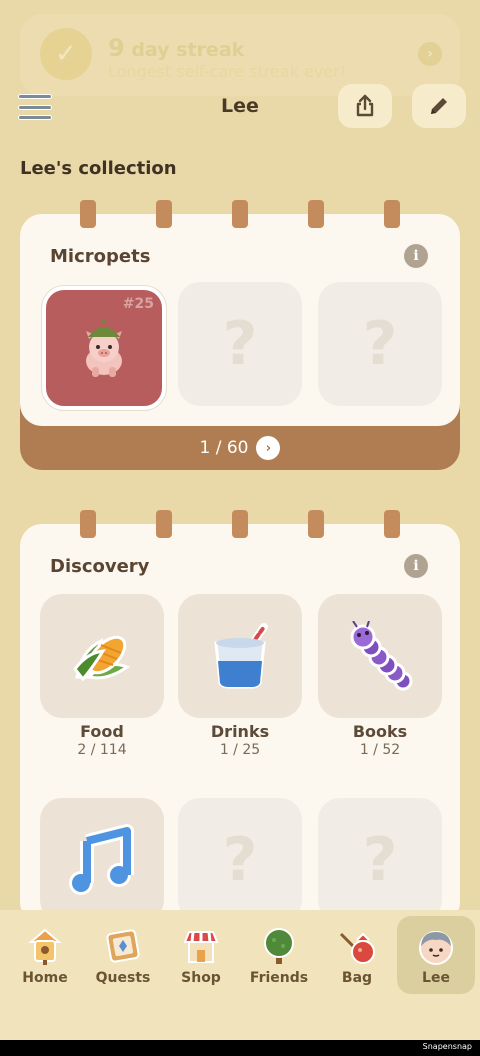 The height and width of the screenshot is (1056, 480). I want to click on discovery-heading: Discovery, so click(100, 566).